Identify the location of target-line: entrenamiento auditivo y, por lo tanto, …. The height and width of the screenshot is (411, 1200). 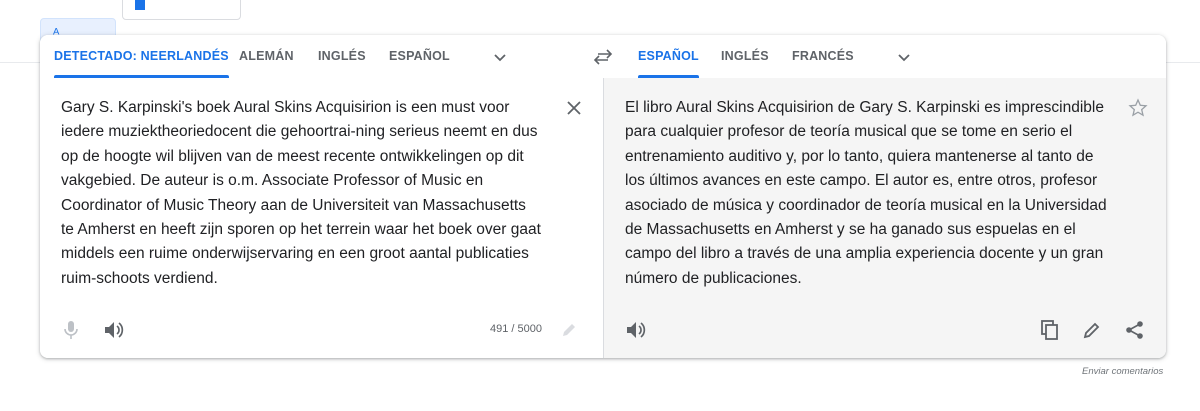
(859, 156).